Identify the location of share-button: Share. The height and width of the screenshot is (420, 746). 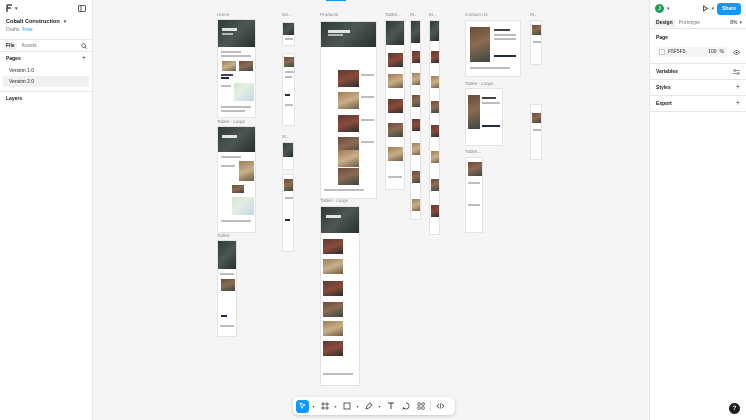
(729, 8).